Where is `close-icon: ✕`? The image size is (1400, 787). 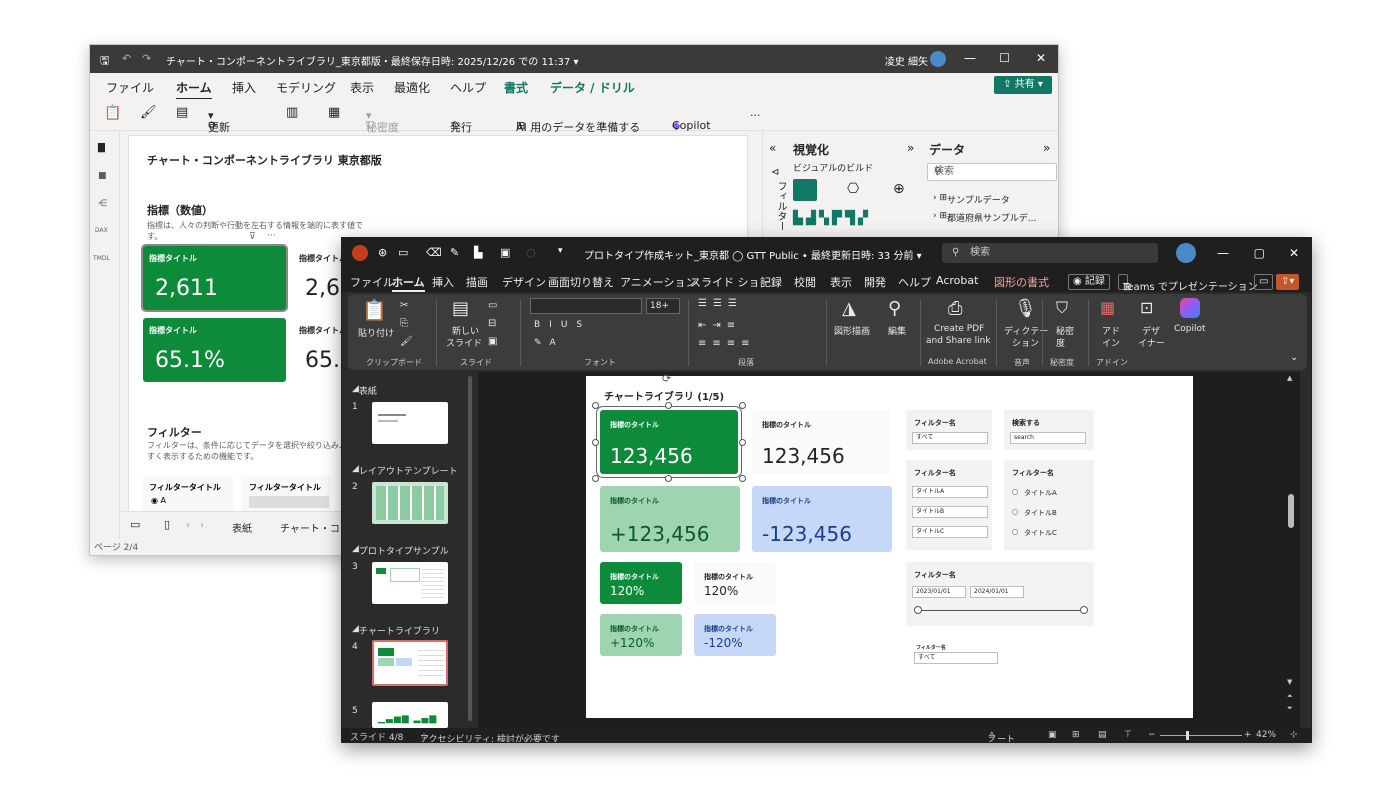 close-icon: ✕ is located at coordinates (1294, 253).